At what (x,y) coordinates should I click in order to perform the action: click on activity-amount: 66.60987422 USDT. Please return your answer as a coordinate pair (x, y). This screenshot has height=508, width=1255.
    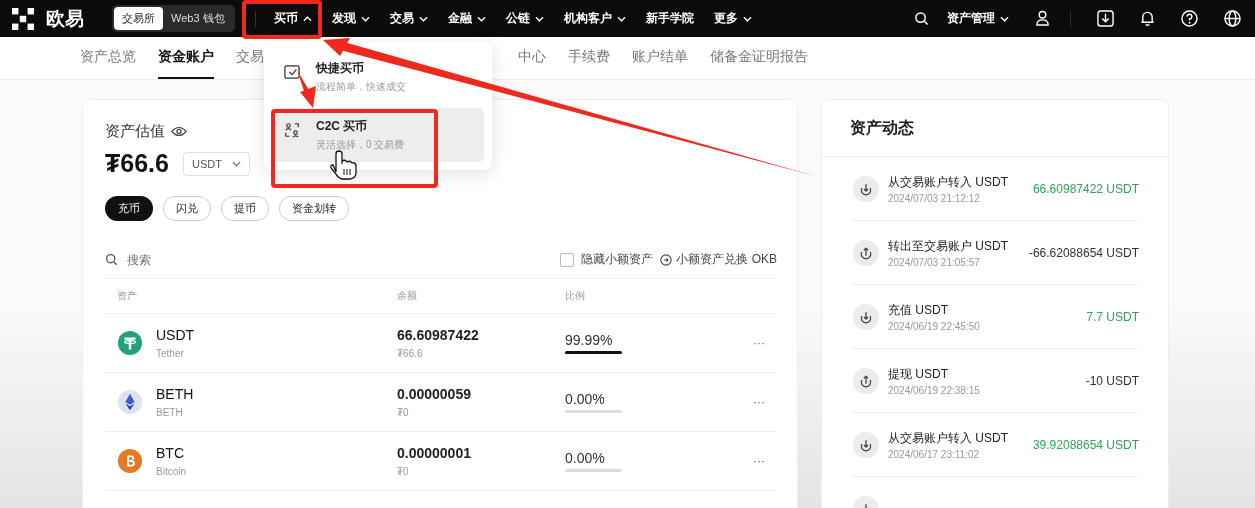
    Looking at the image, I should click on (1085, 188).